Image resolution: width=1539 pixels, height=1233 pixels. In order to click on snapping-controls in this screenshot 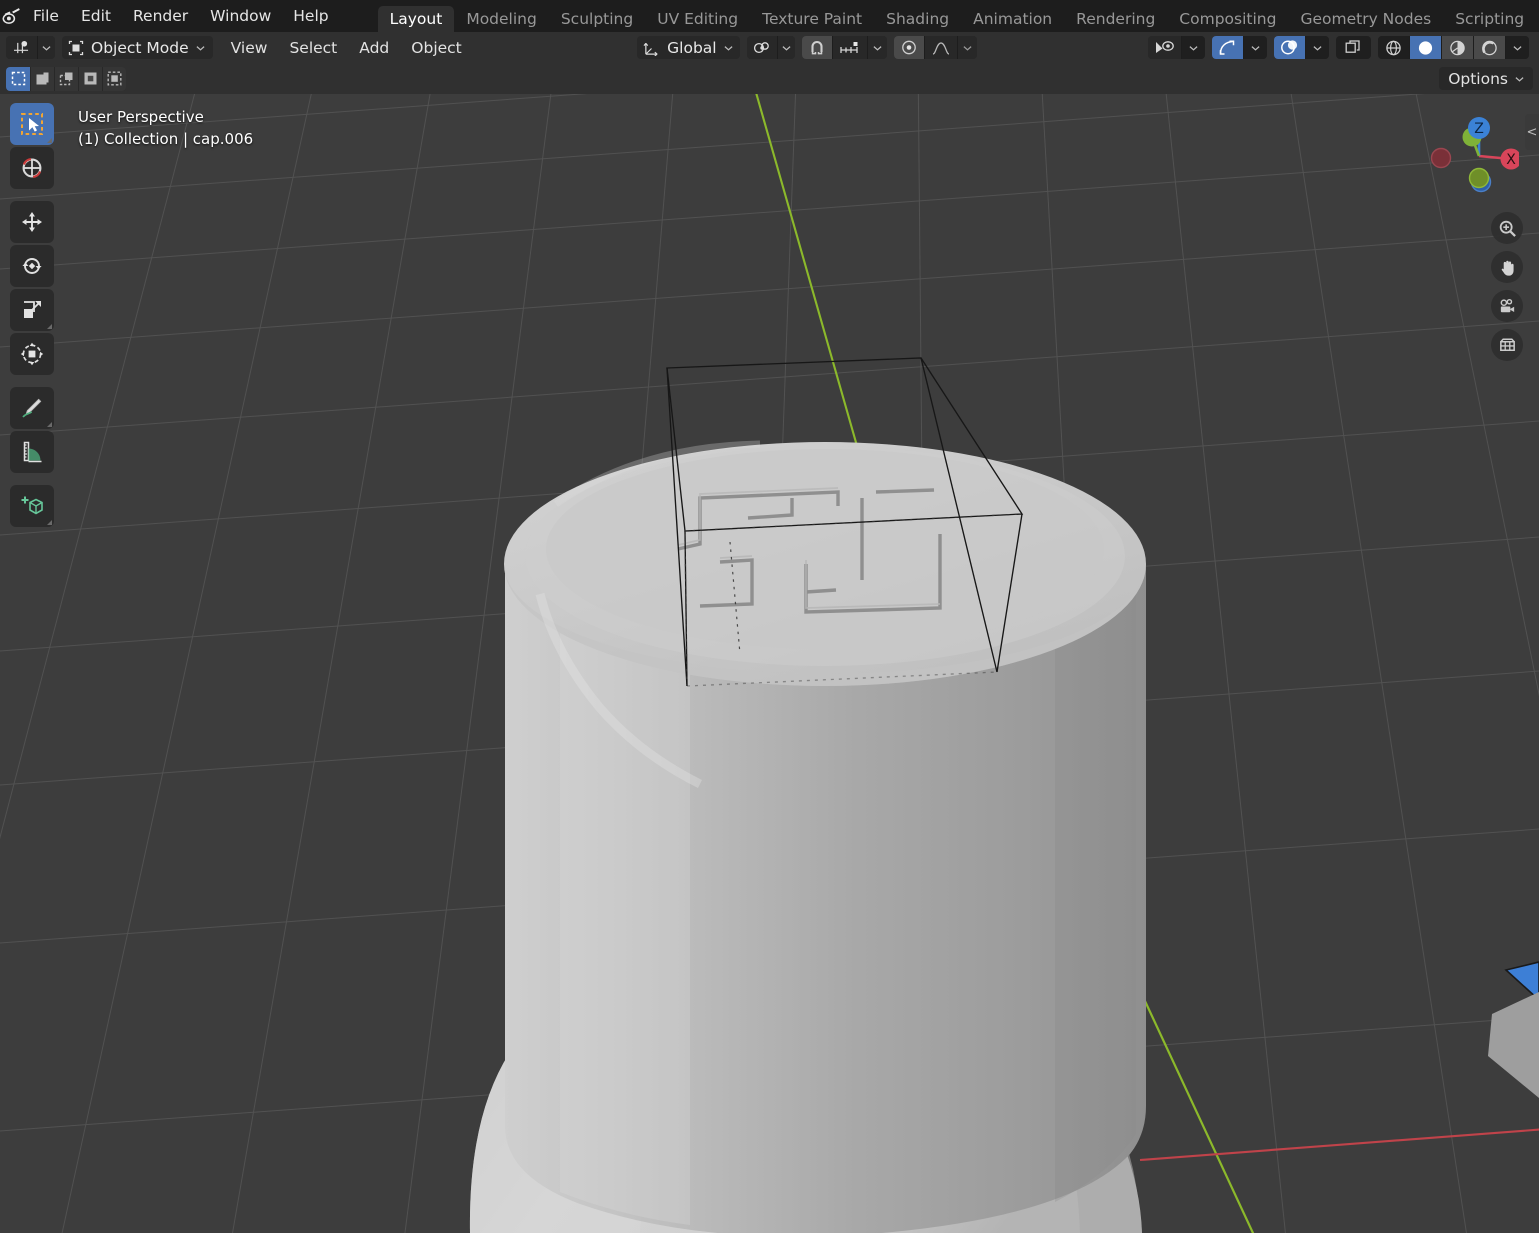, I will do `click(844, 47)`.